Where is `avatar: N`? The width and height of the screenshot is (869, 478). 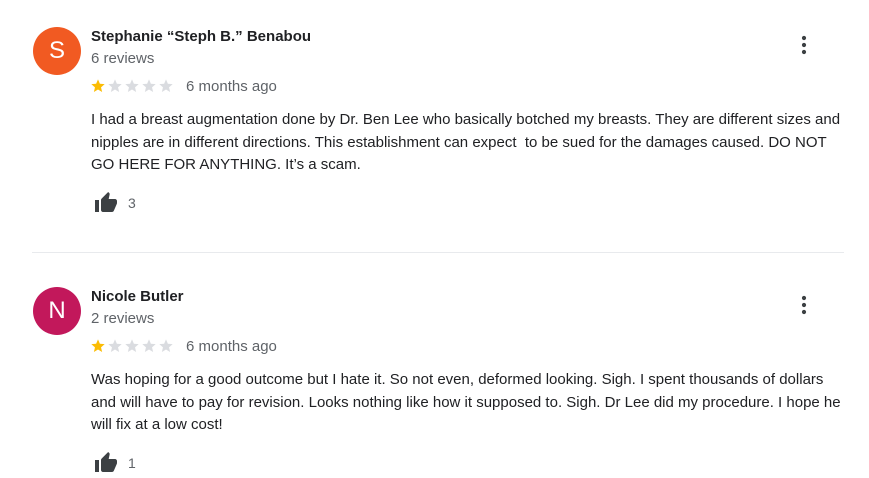 avatar: N is located at coordinates (57, 311).